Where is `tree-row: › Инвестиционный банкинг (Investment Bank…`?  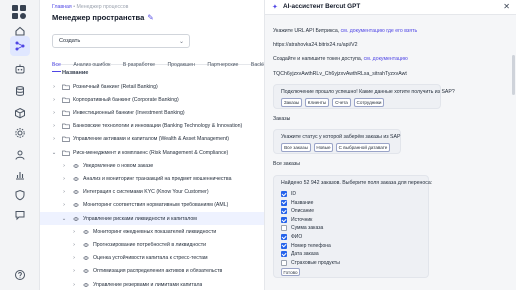 tree-row: › Инвестиционный банкинг (Investment Bank… is located at coordinates (152, 112).